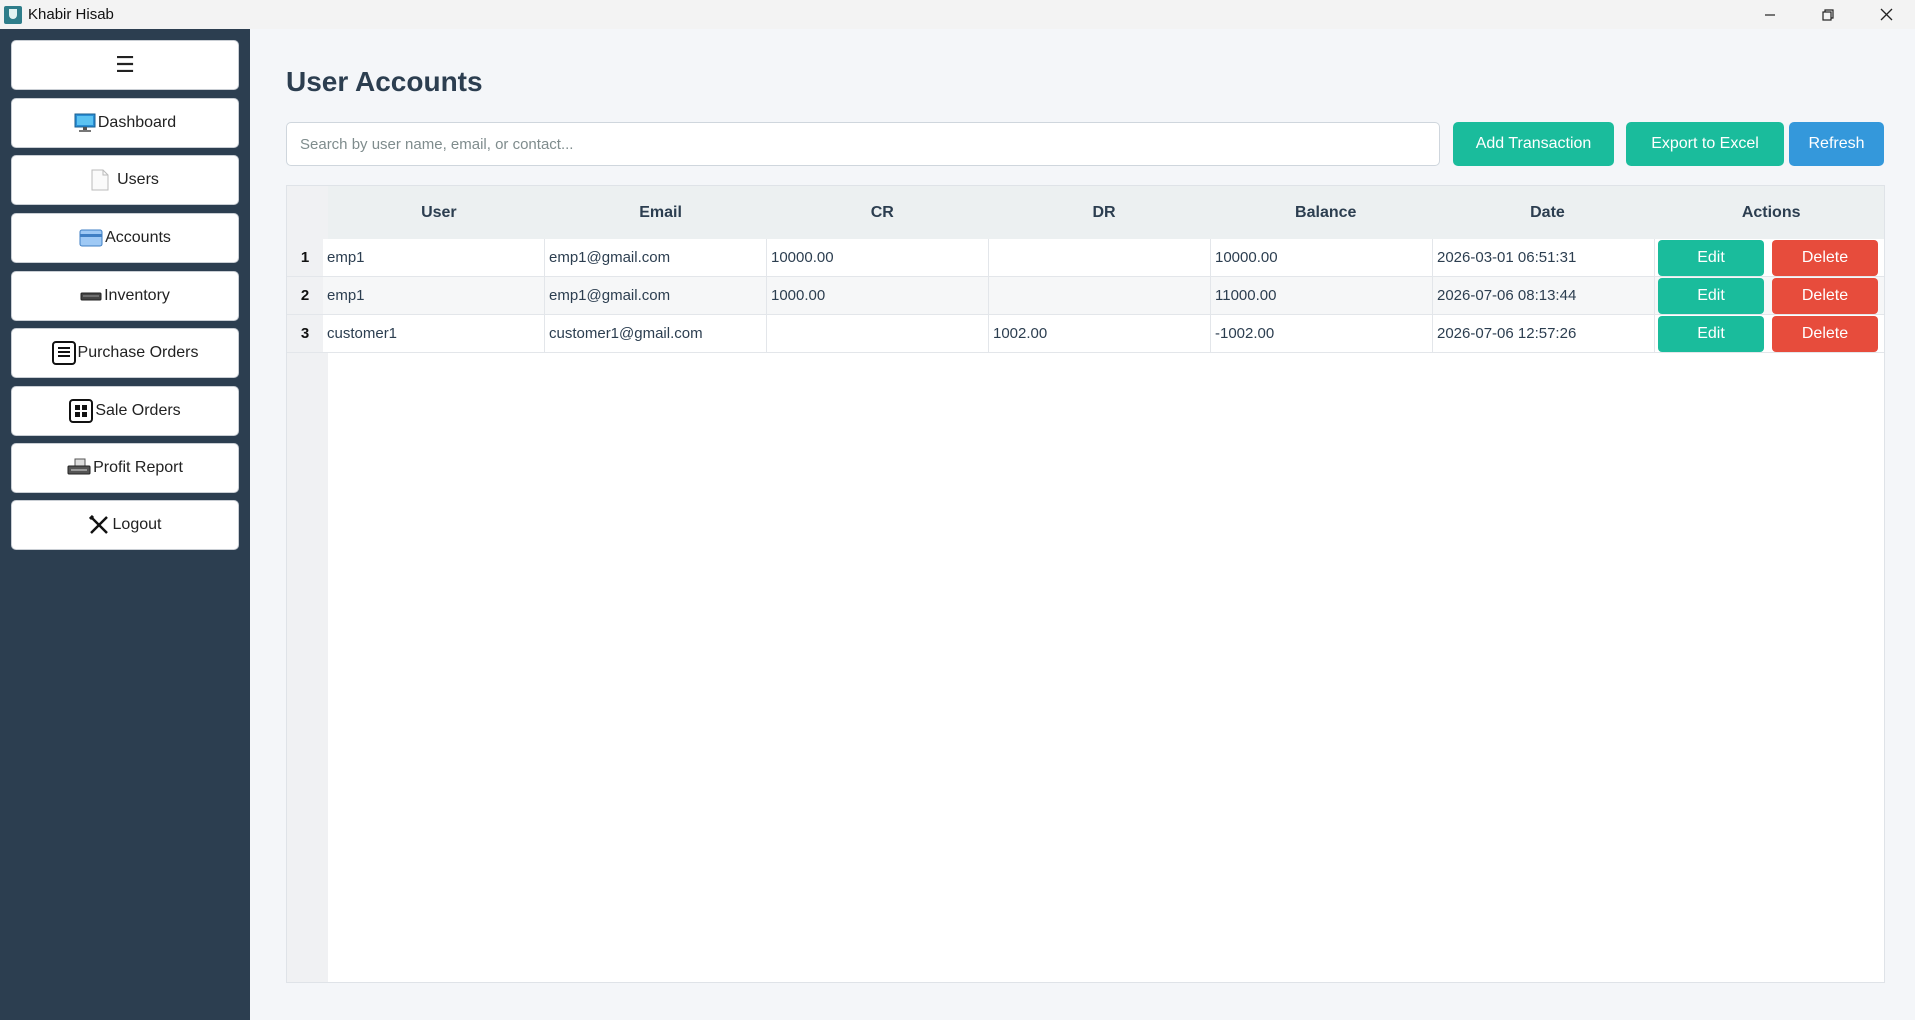 The image size is (1915, 1020). I want to click on add-transaction-button: Add Transaction, so click(1533, 144).